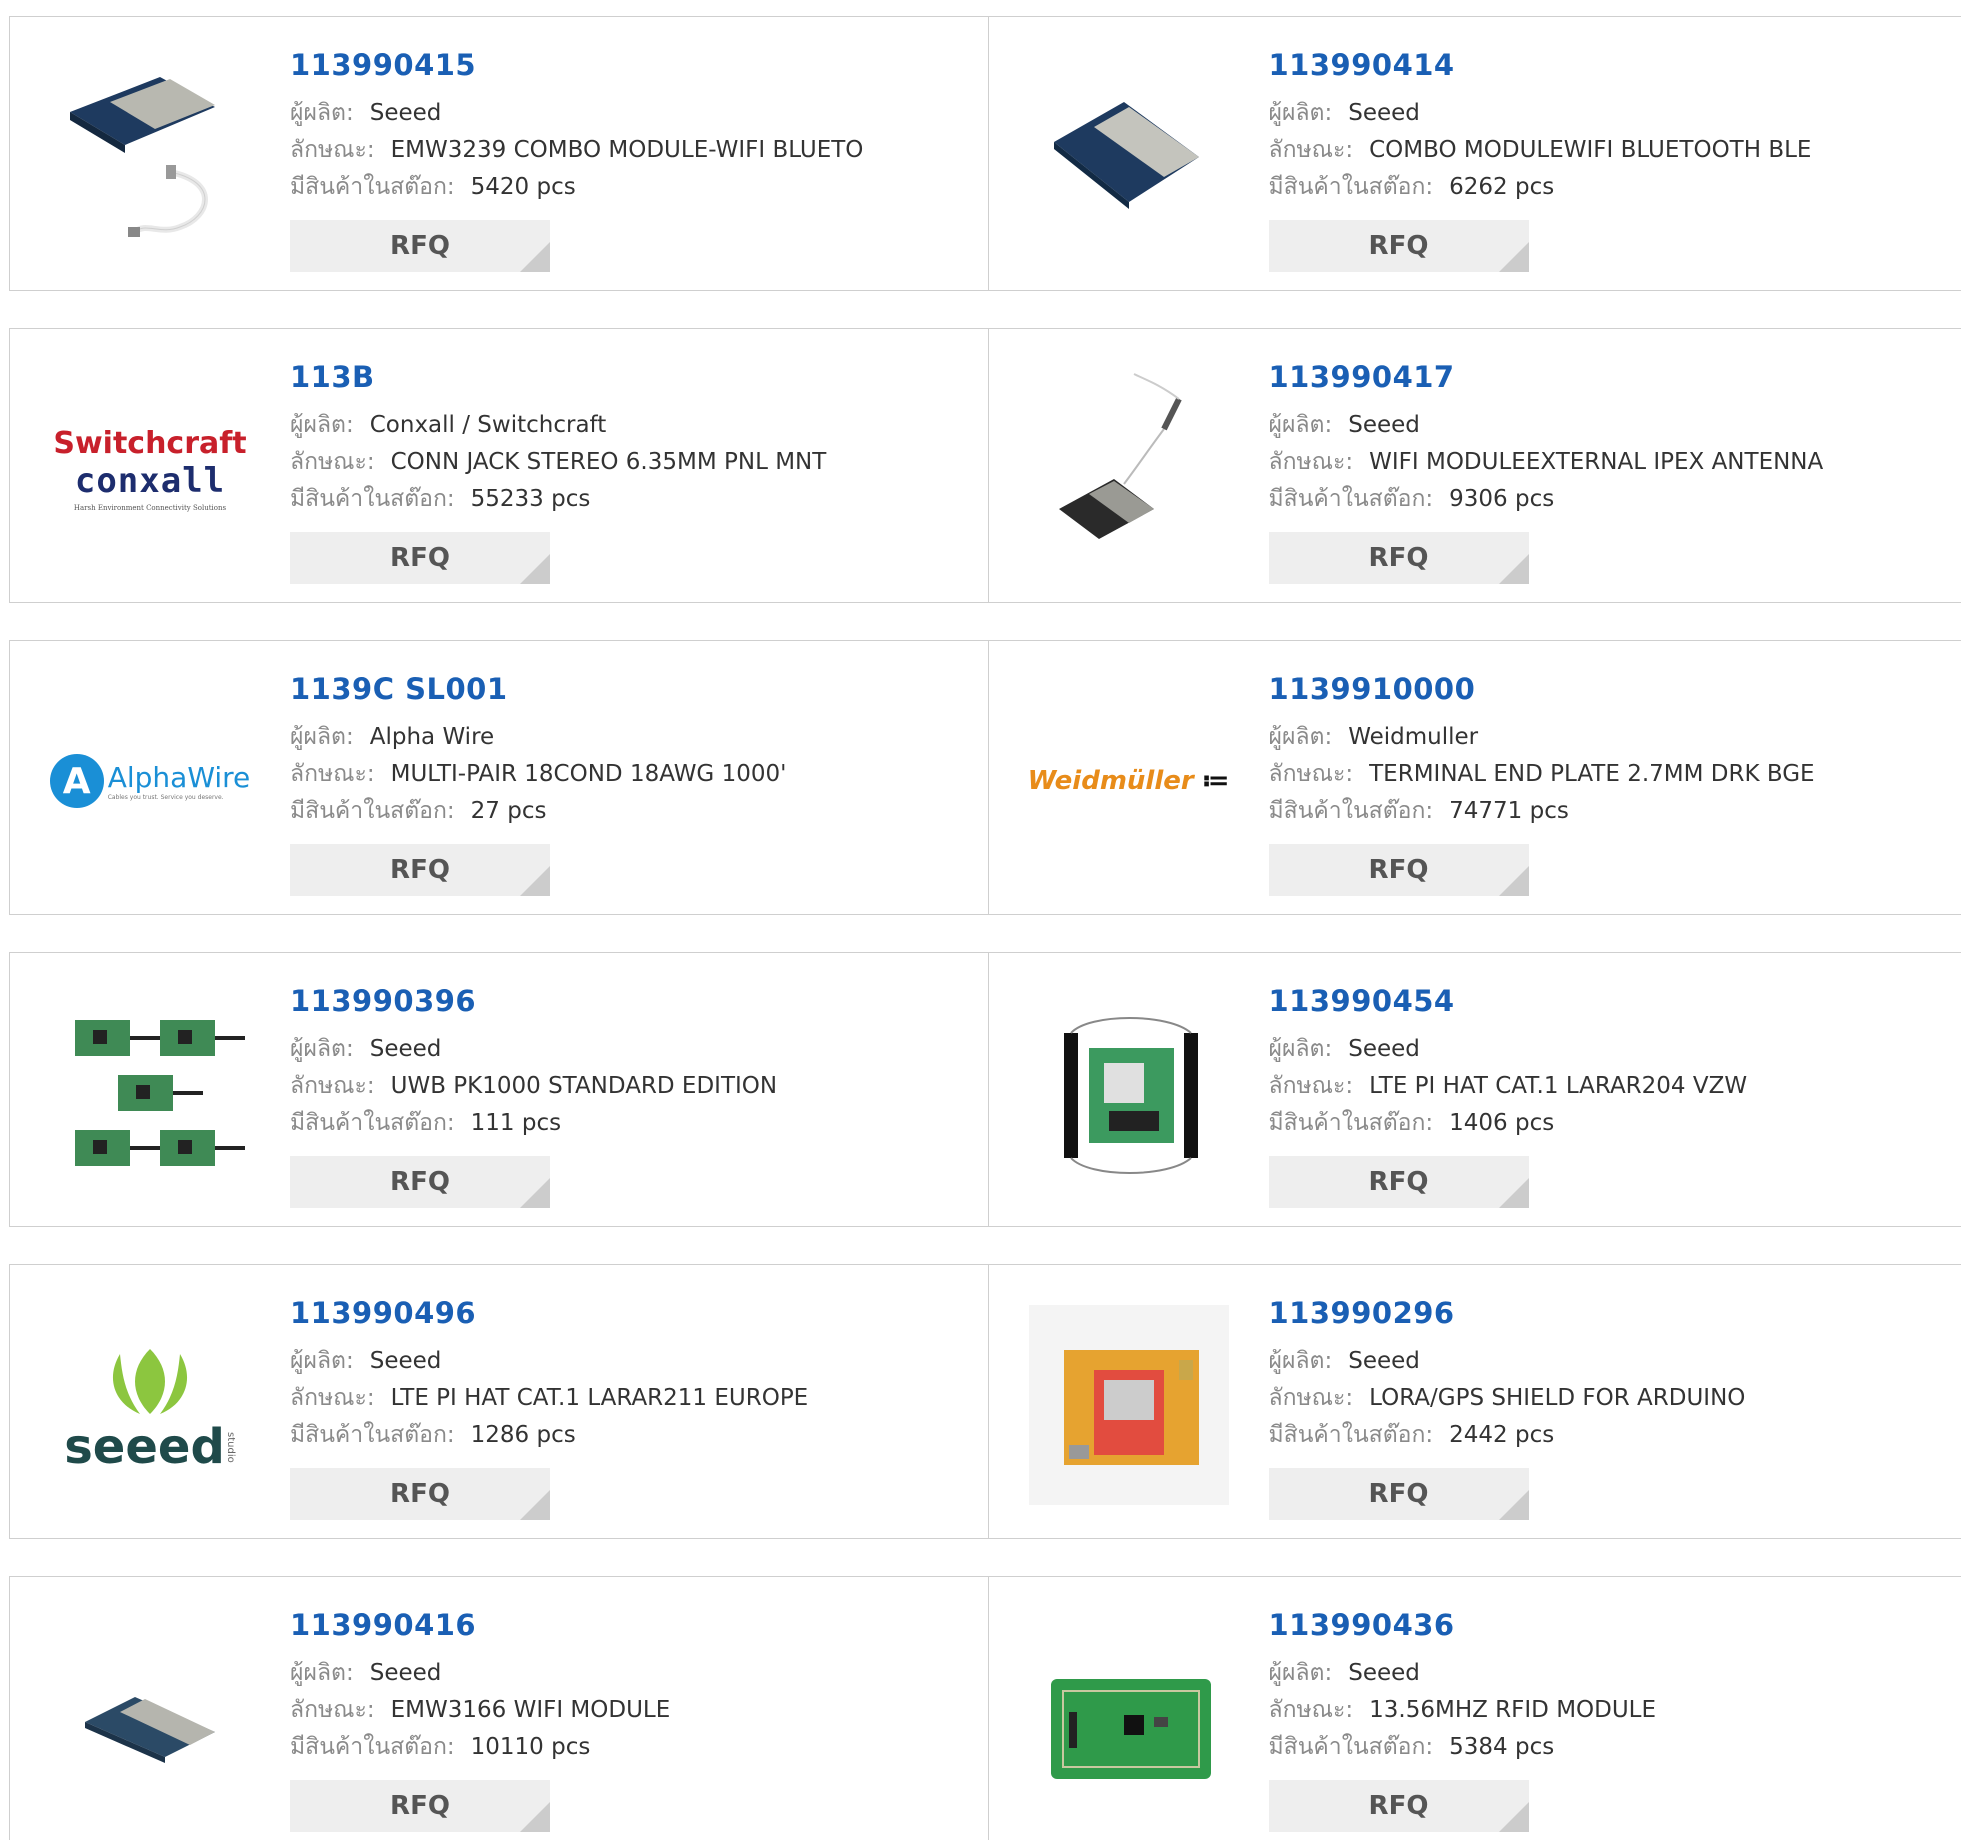  Describe the element at coordinates (627, 150) in the screenshot. I see `description-value: EMW3239 COMBO MODULE-WIFI BLUETO` at that location.